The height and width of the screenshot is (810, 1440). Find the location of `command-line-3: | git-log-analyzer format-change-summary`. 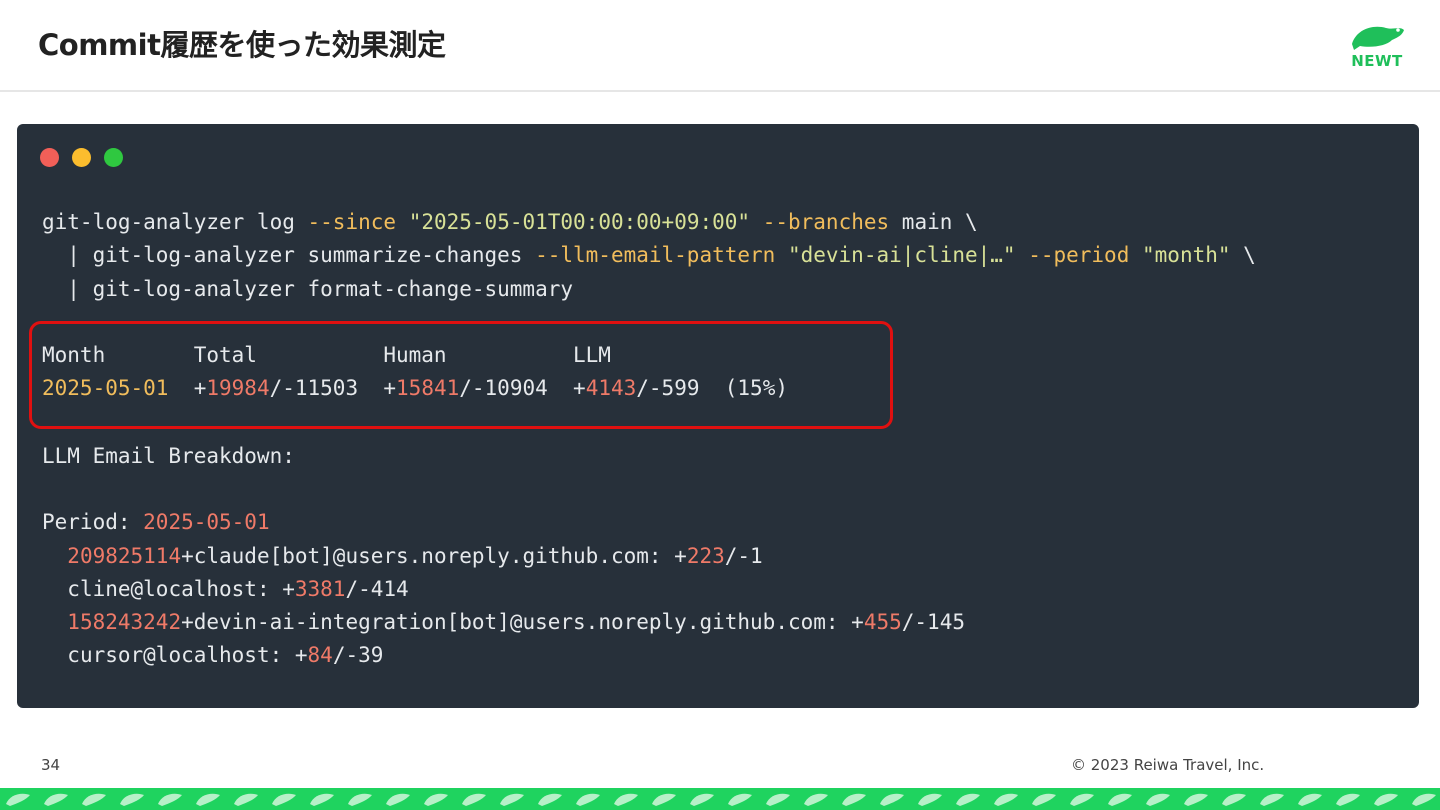

command-line-3: | git-log-analyzer format-change-summary is located at coordinates (308, 289).